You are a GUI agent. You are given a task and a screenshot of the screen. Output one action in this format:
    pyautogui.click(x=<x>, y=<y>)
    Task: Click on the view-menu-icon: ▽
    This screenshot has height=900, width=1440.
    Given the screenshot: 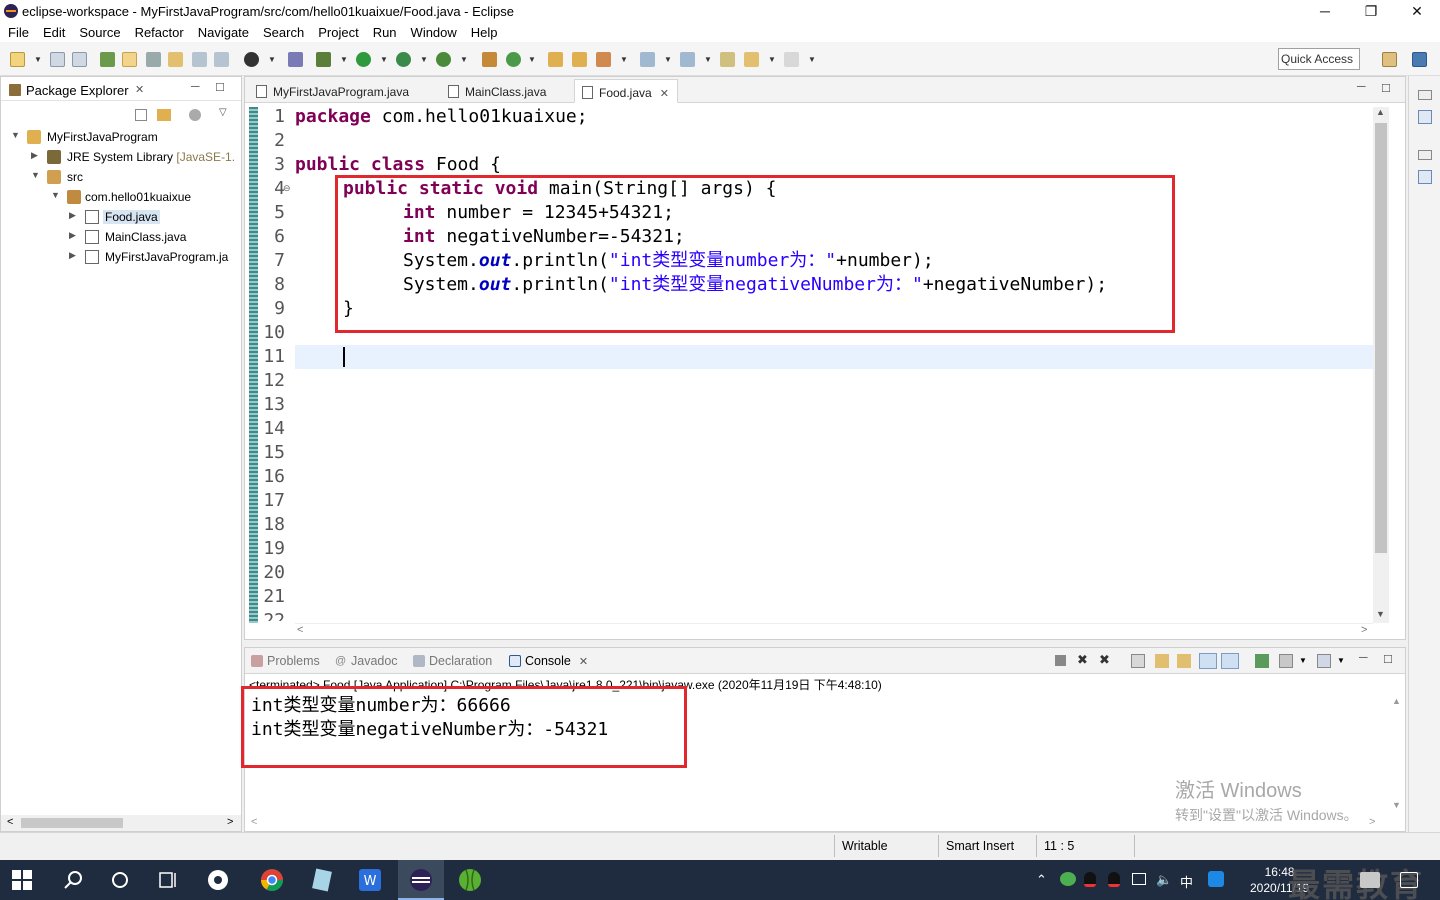 What is the action you would take?
    pyautogui.click(x=223, y=112)
    